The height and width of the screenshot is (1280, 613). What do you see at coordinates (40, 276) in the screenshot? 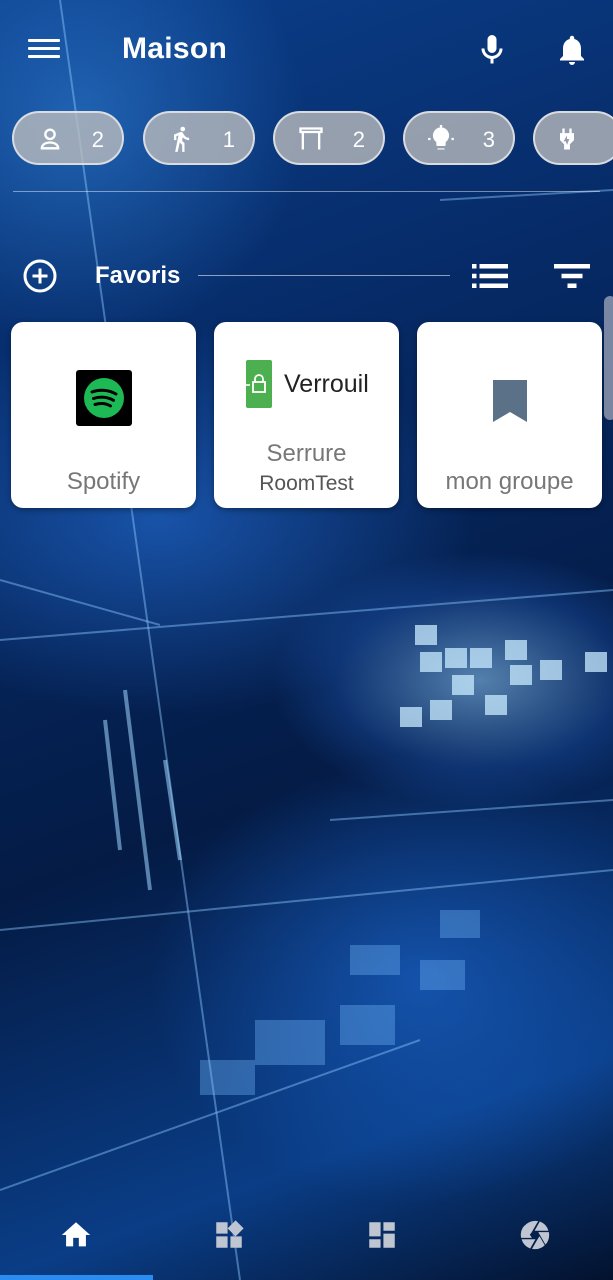
I see `add-circle-icon` at bounding box center [40, 276].